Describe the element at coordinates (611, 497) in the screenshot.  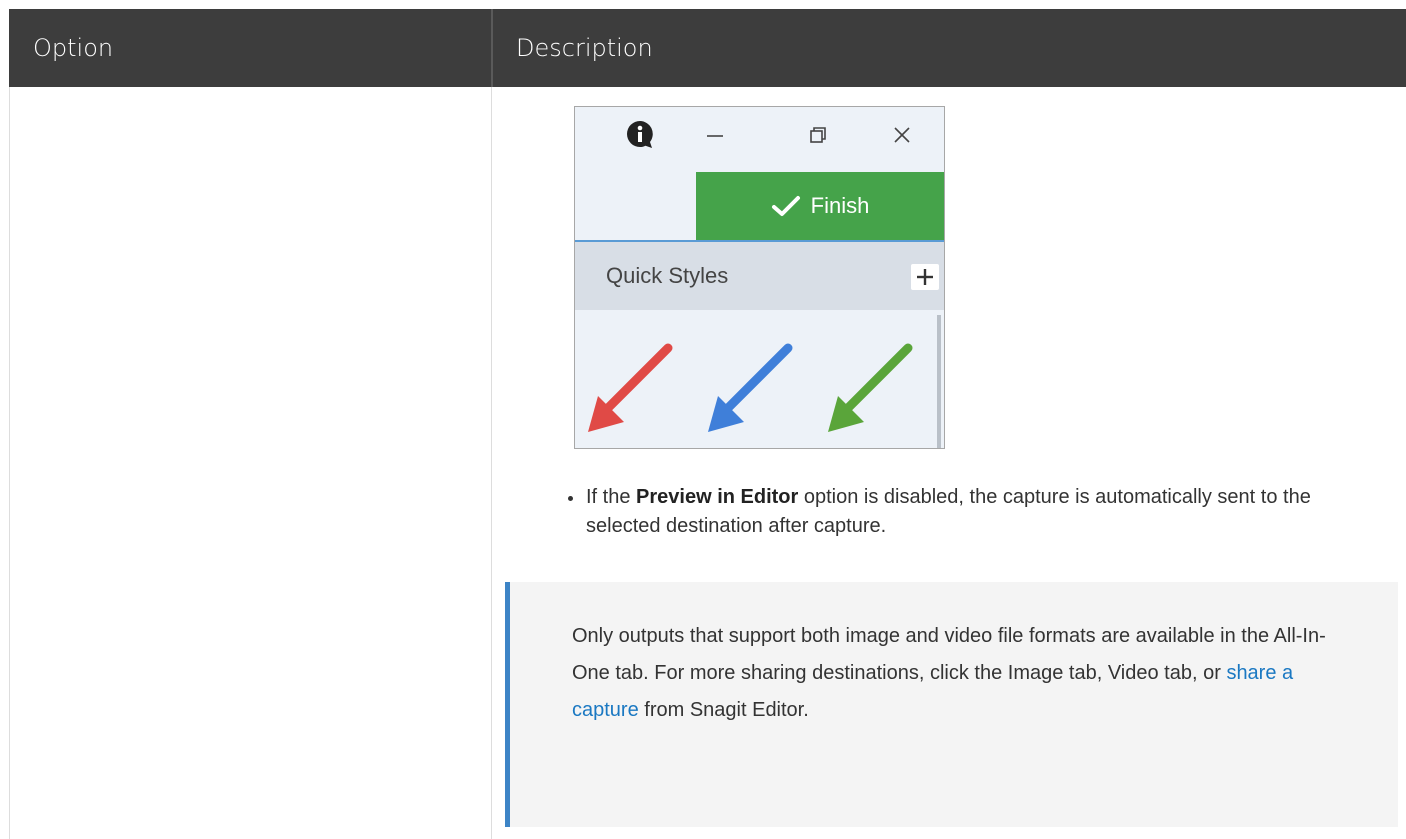
I see `bullet-prefix: If the` at that location.